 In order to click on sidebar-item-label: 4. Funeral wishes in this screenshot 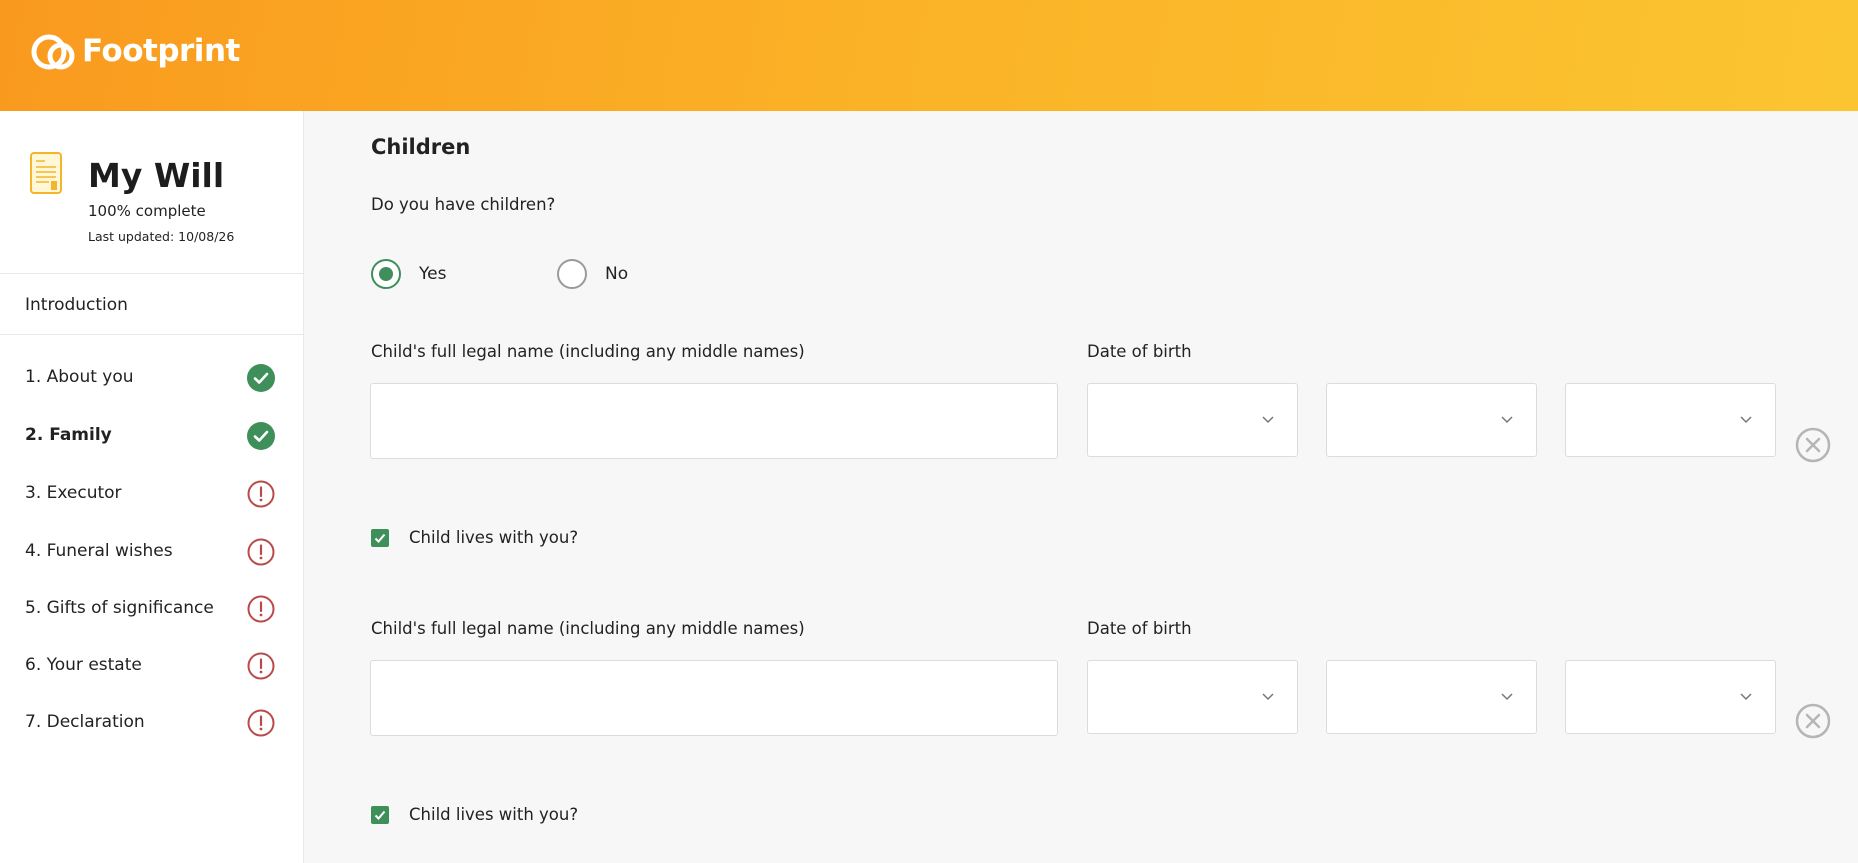, I will do `click(99, 551)`.